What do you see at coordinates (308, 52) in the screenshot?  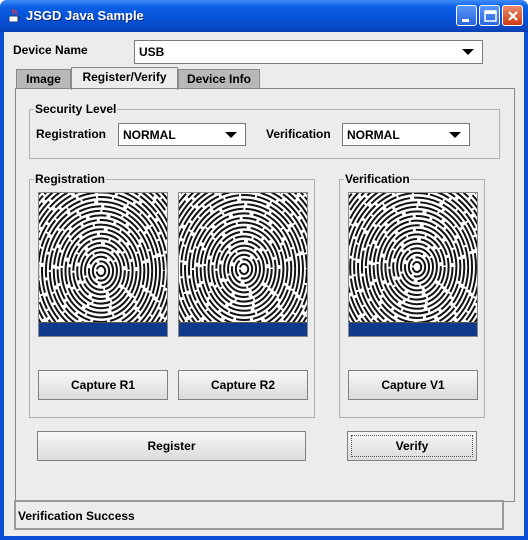 I see `device-name-select: USB` at bounding box center [308, 52].